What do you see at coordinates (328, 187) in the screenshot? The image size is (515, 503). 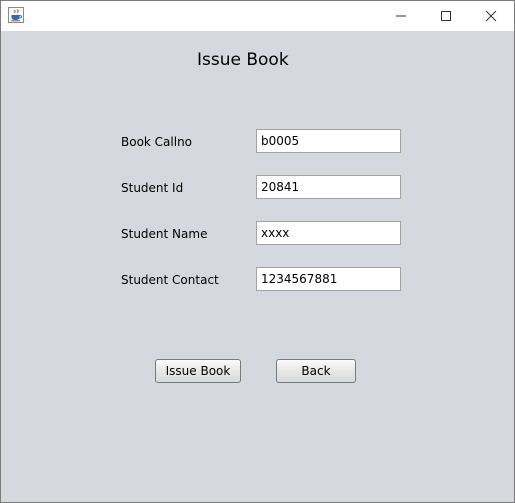 I see `student-id-field` at bounding box center [328, 187].